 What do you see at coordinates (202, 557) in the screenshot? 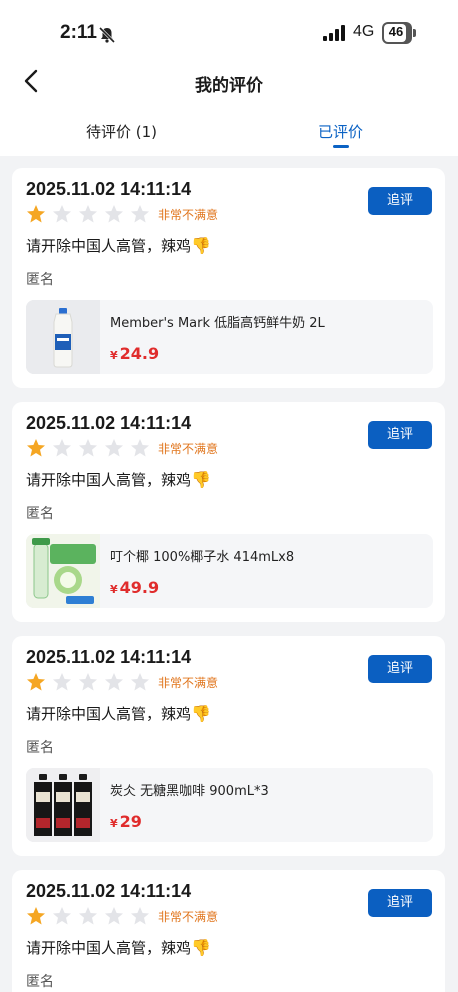
I see `product-name: 叮个椰 100%椰子水 414mLx8` at bounding box center [202, 557].